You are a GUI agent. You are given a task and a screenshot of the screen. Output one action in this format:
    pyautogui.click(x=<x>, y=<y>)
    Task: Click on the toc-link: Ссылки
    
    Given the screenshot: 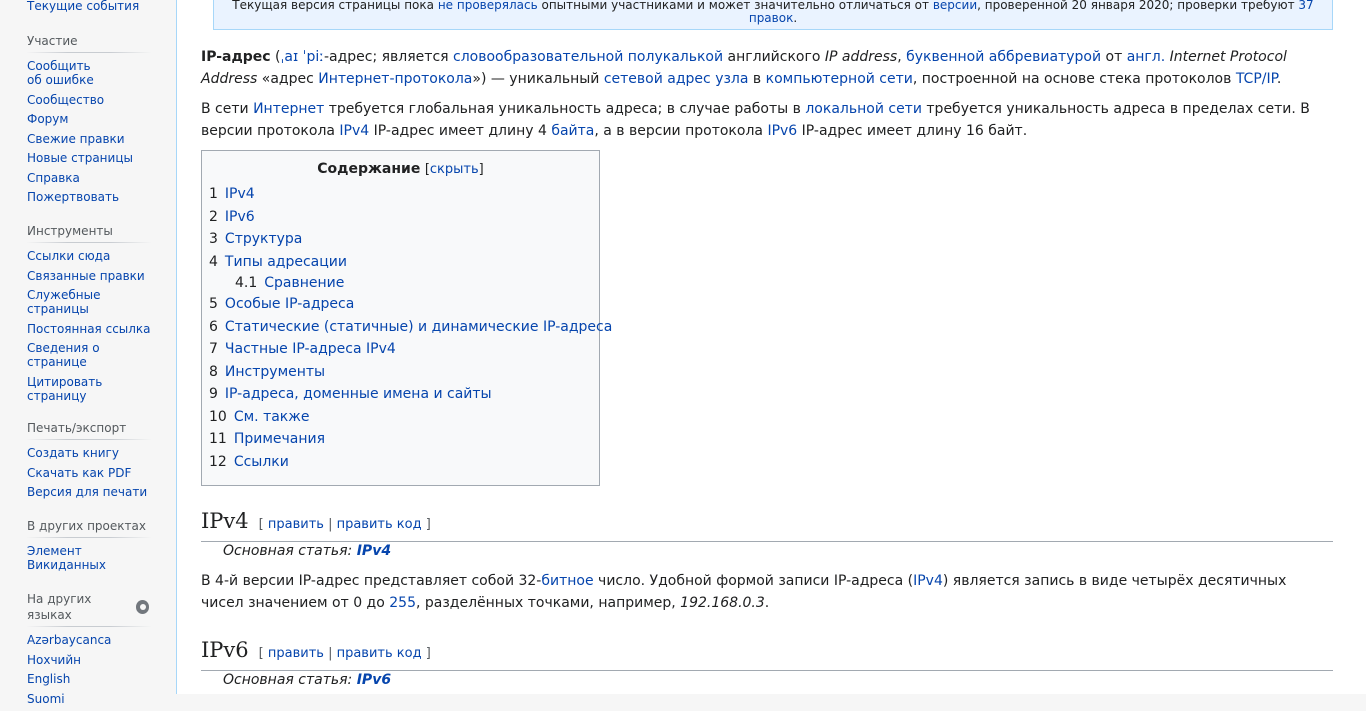 What is the action you would take?
    pyautogui.click(x=261, y=462)
    